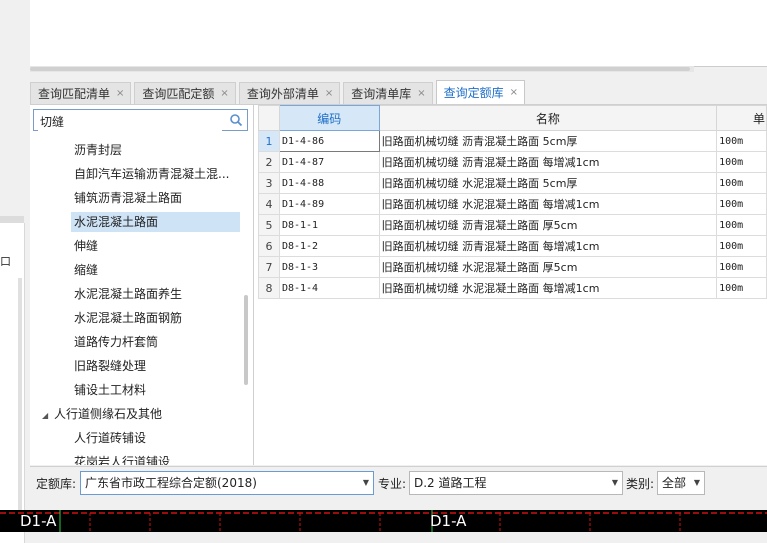  What do you see at coordinates (329, 246) in the screenshot?
I see `code-cell: D8-1-2` at bounding box center [329, 246].